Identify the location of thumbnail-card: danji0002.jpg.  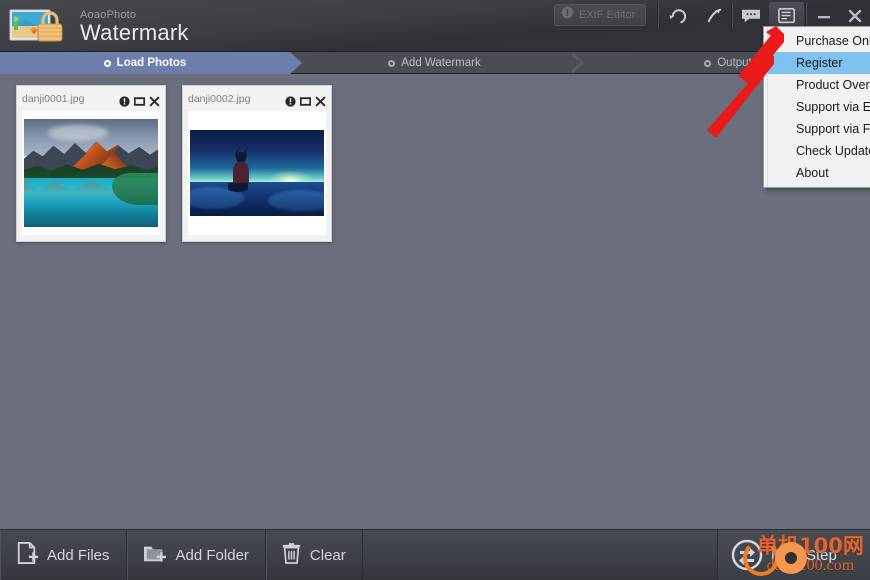
(257, 163).